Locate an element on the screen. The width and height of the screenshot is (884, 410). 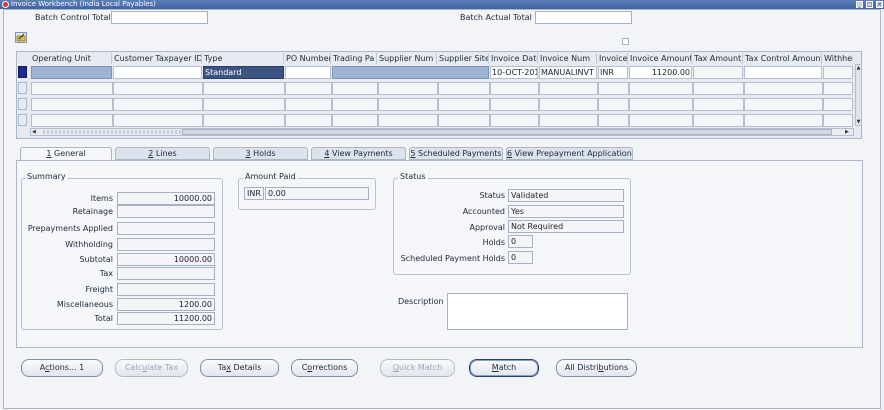
tax-details-button: Tax Details is located at coordinates (239, 368).